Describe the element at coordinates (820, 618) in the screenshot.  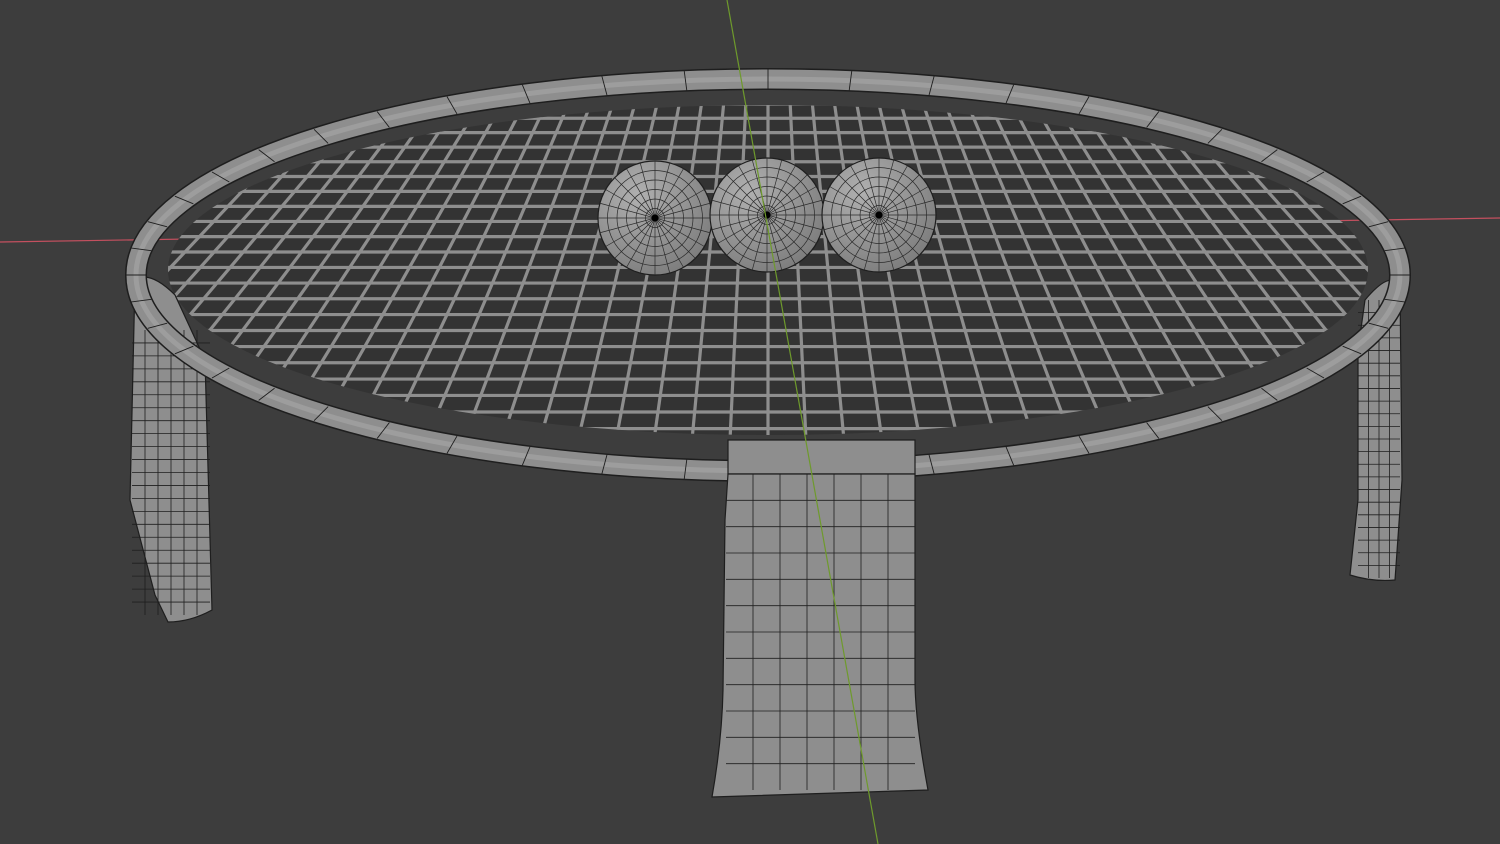
I see `leg-front` at that location.